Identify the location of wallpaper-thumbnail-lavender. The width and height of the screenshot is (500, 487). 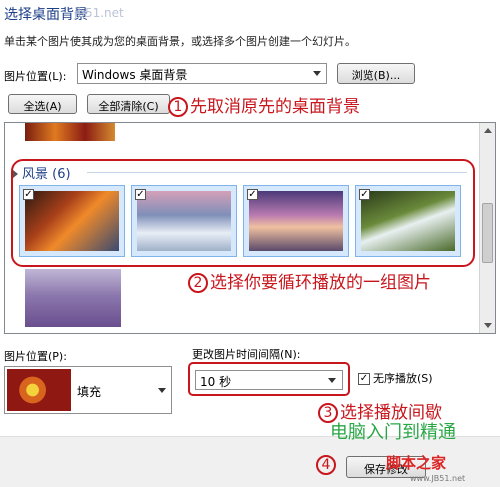
(73, 298).